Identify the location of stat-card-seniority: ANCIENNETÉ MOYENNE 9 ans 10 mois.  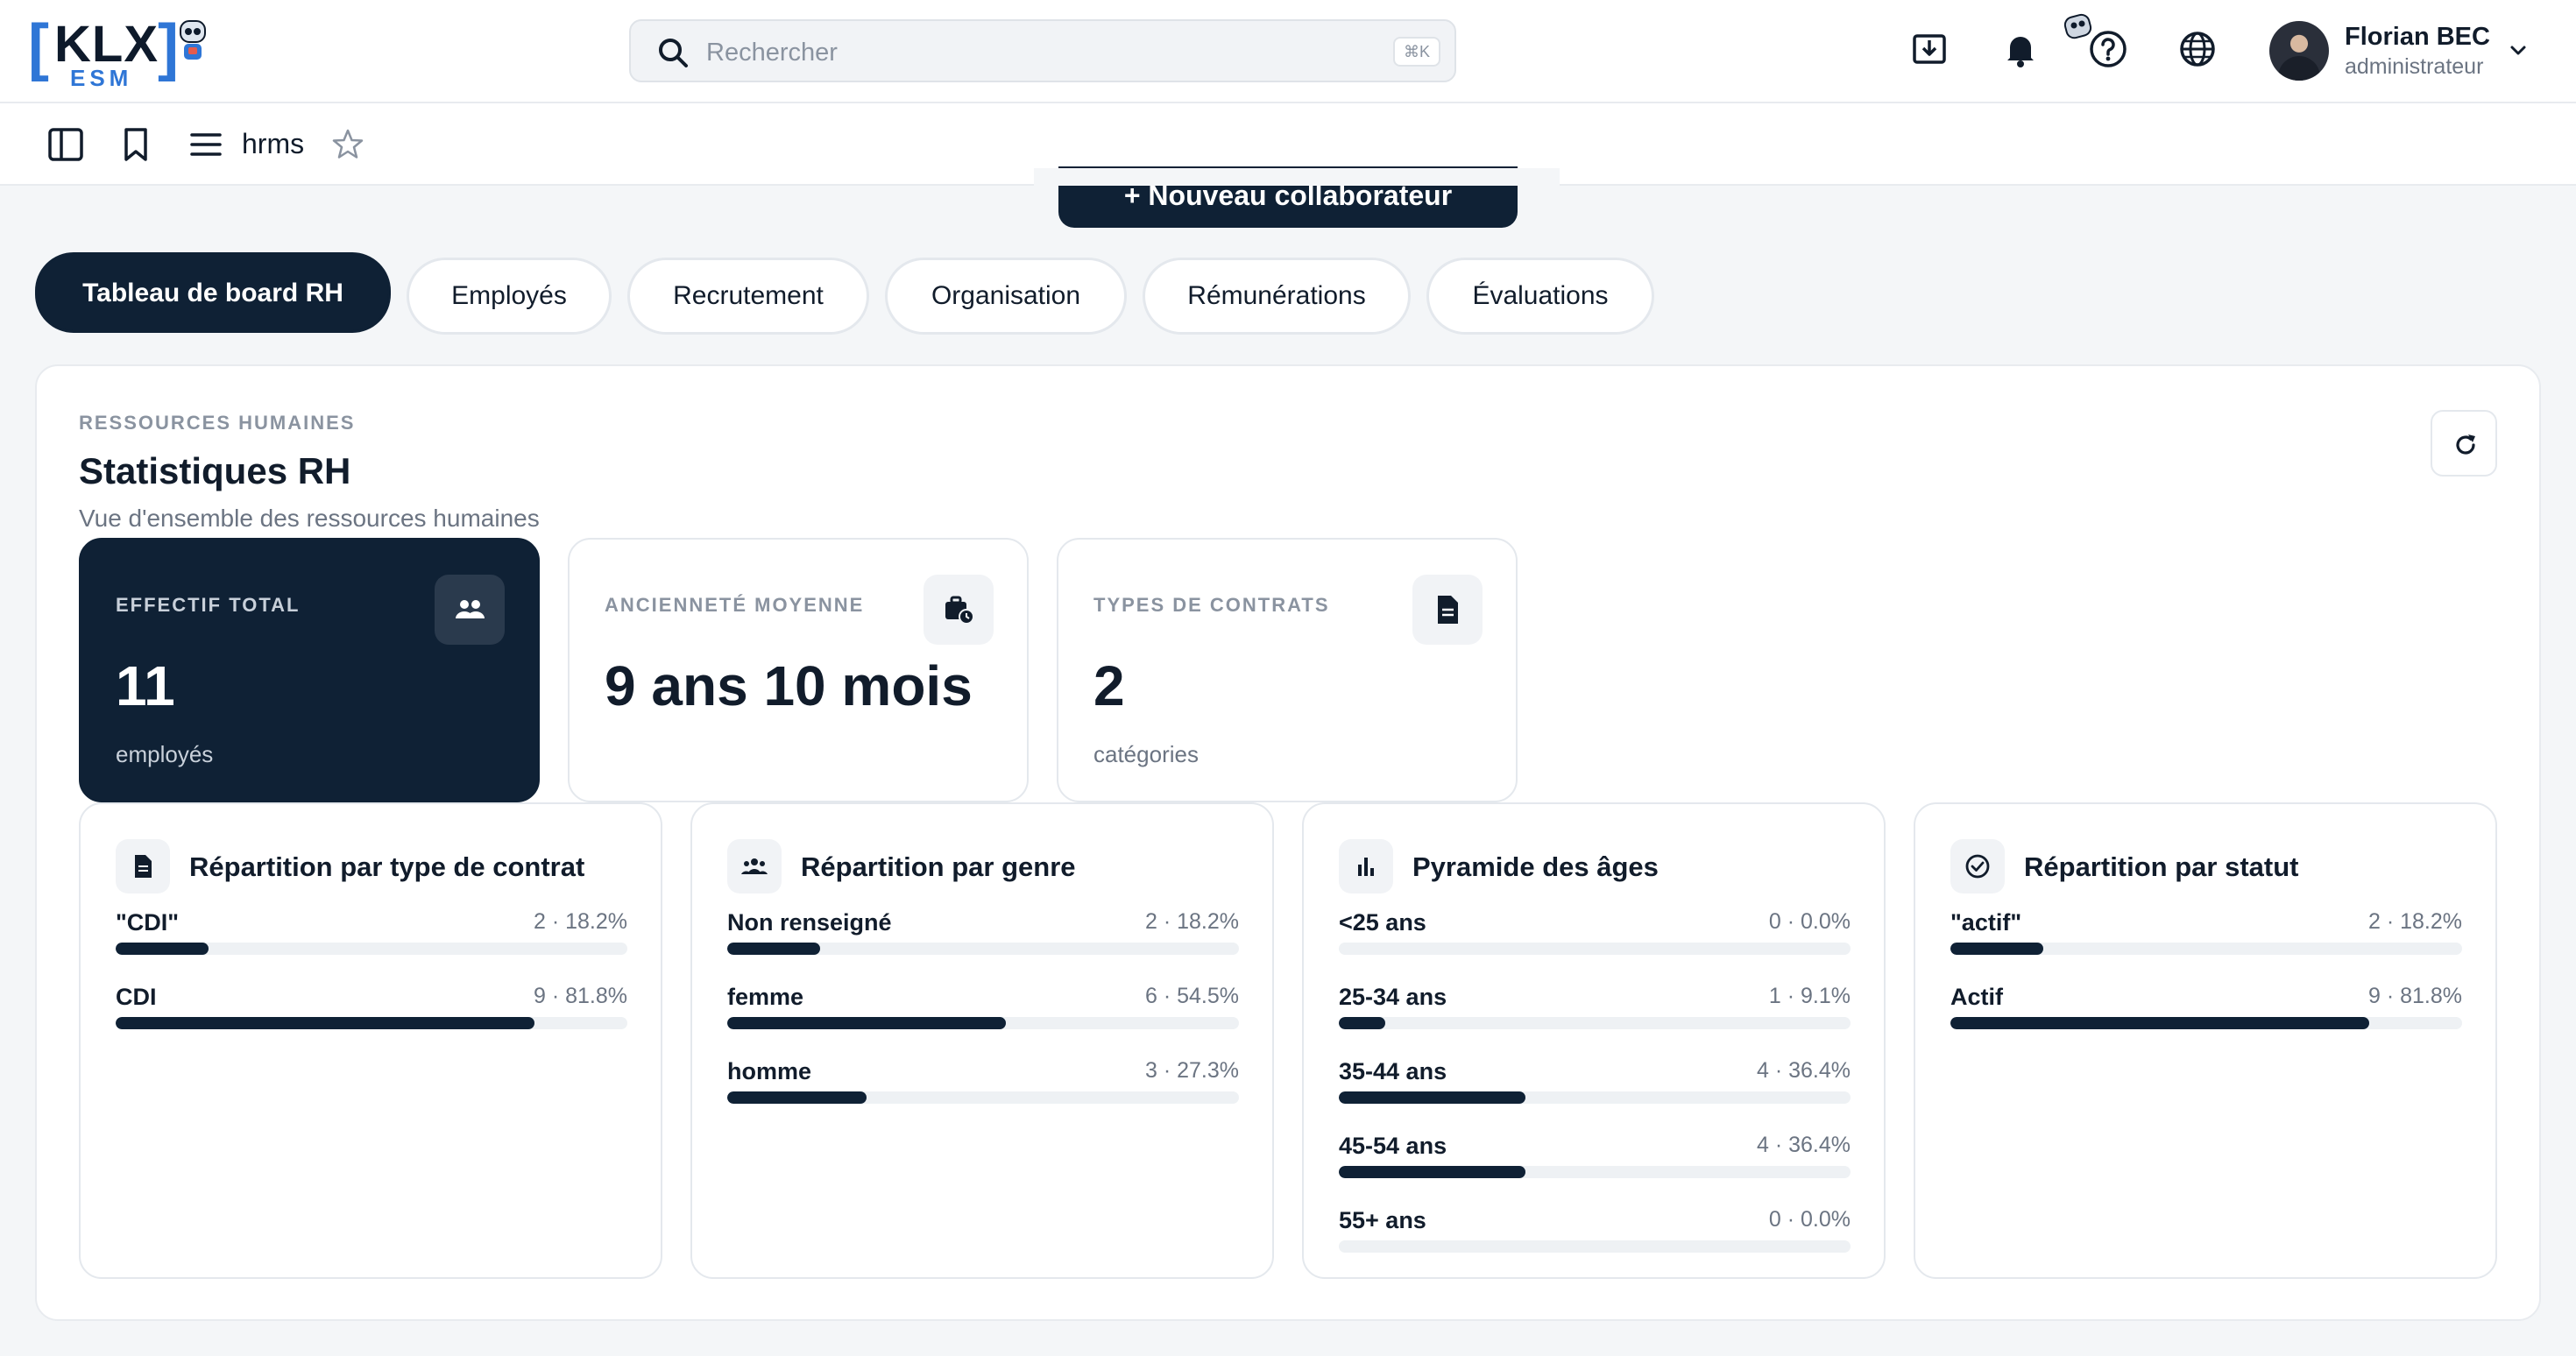
(798, 670).